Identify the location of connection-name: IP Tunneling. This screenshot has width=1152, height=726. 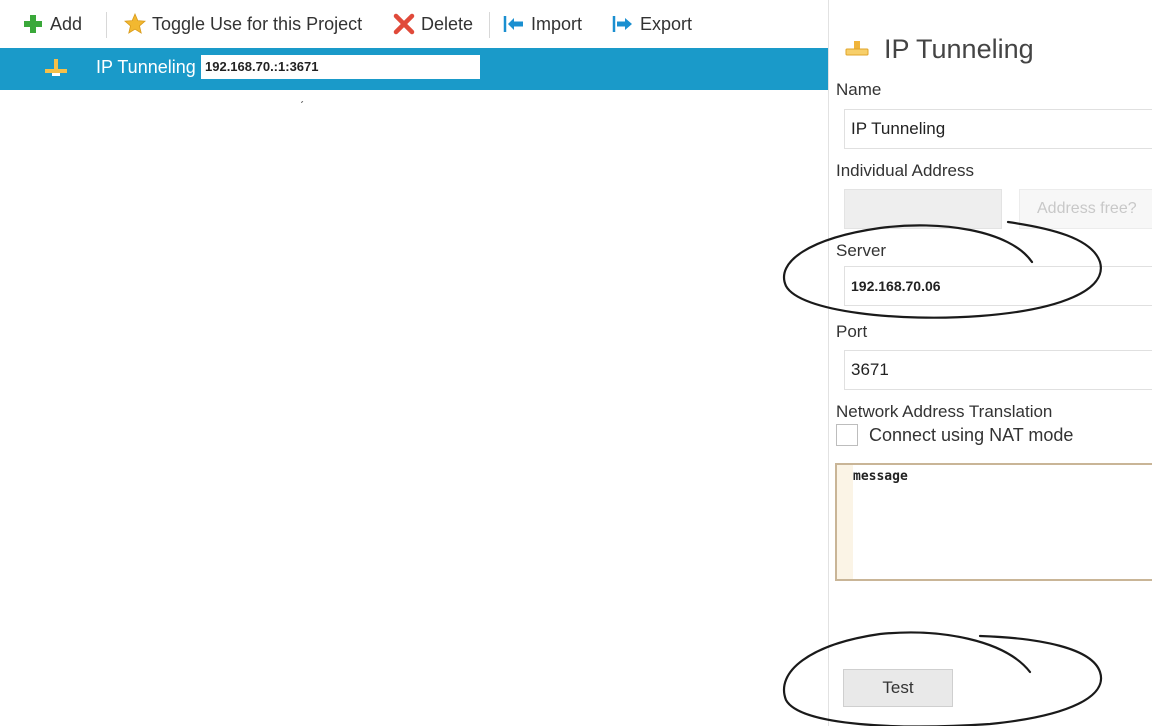
(146, 67).